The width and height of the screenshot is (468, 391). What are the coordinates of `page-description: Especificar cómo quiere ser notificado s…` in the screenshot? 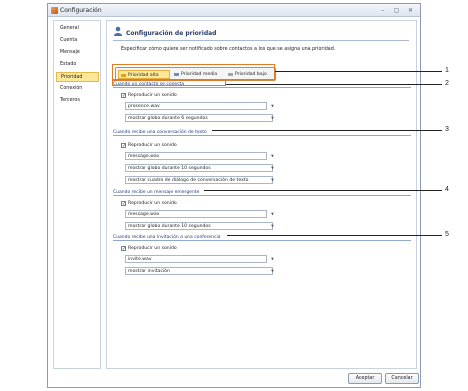 It's located at (228, 49).